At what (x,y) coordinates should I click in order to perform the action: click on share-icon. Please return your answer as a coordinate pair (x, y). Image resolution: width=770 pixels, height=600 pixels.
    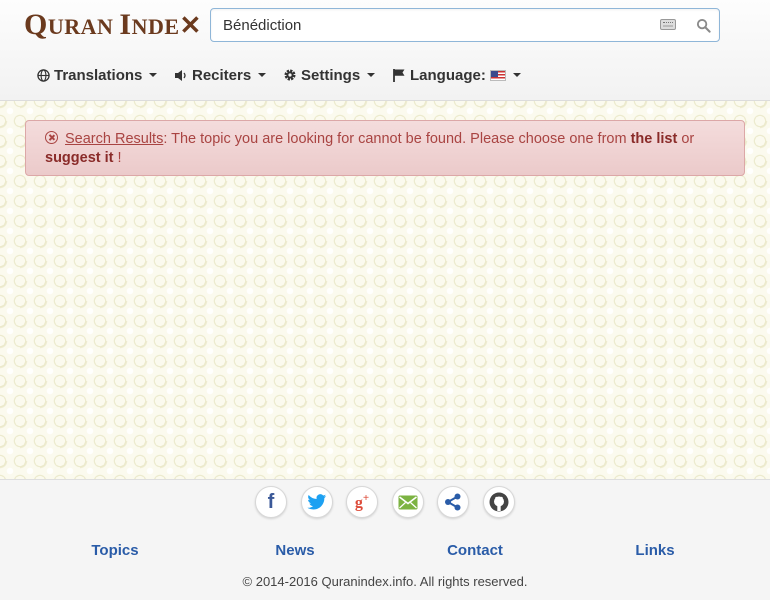
    Looking at the image, I should click on (453, 502).